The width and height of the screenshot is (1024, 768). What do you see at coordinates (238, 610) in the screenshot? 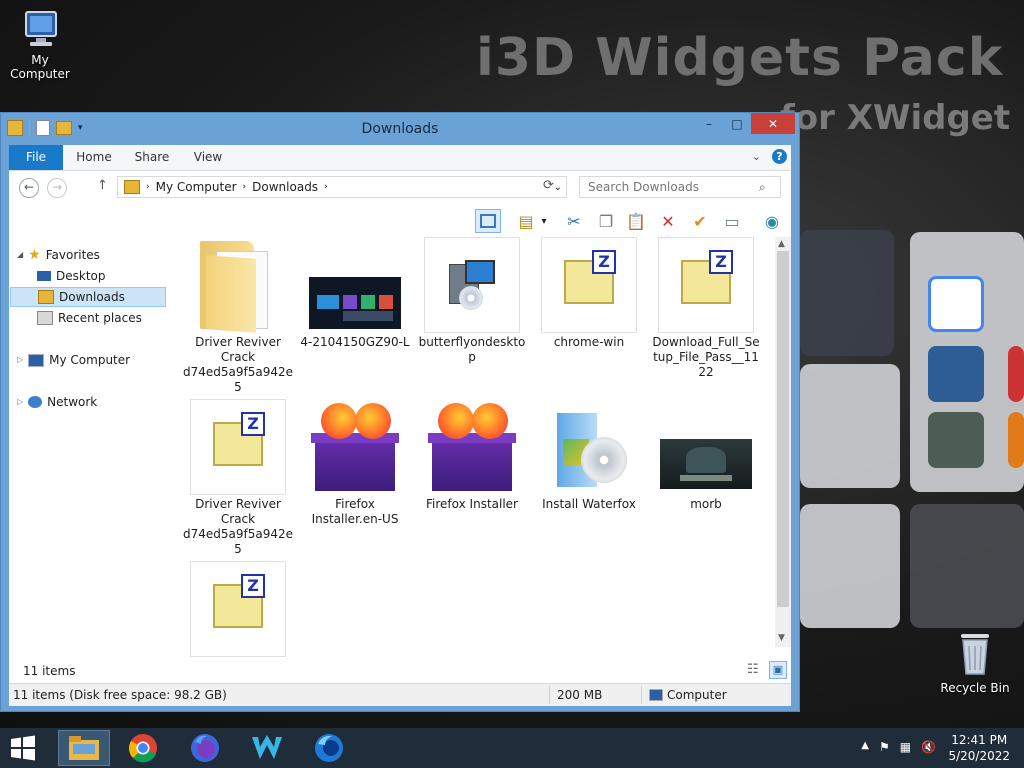
I see `file-item: Z` at bounding box center [238, 610].